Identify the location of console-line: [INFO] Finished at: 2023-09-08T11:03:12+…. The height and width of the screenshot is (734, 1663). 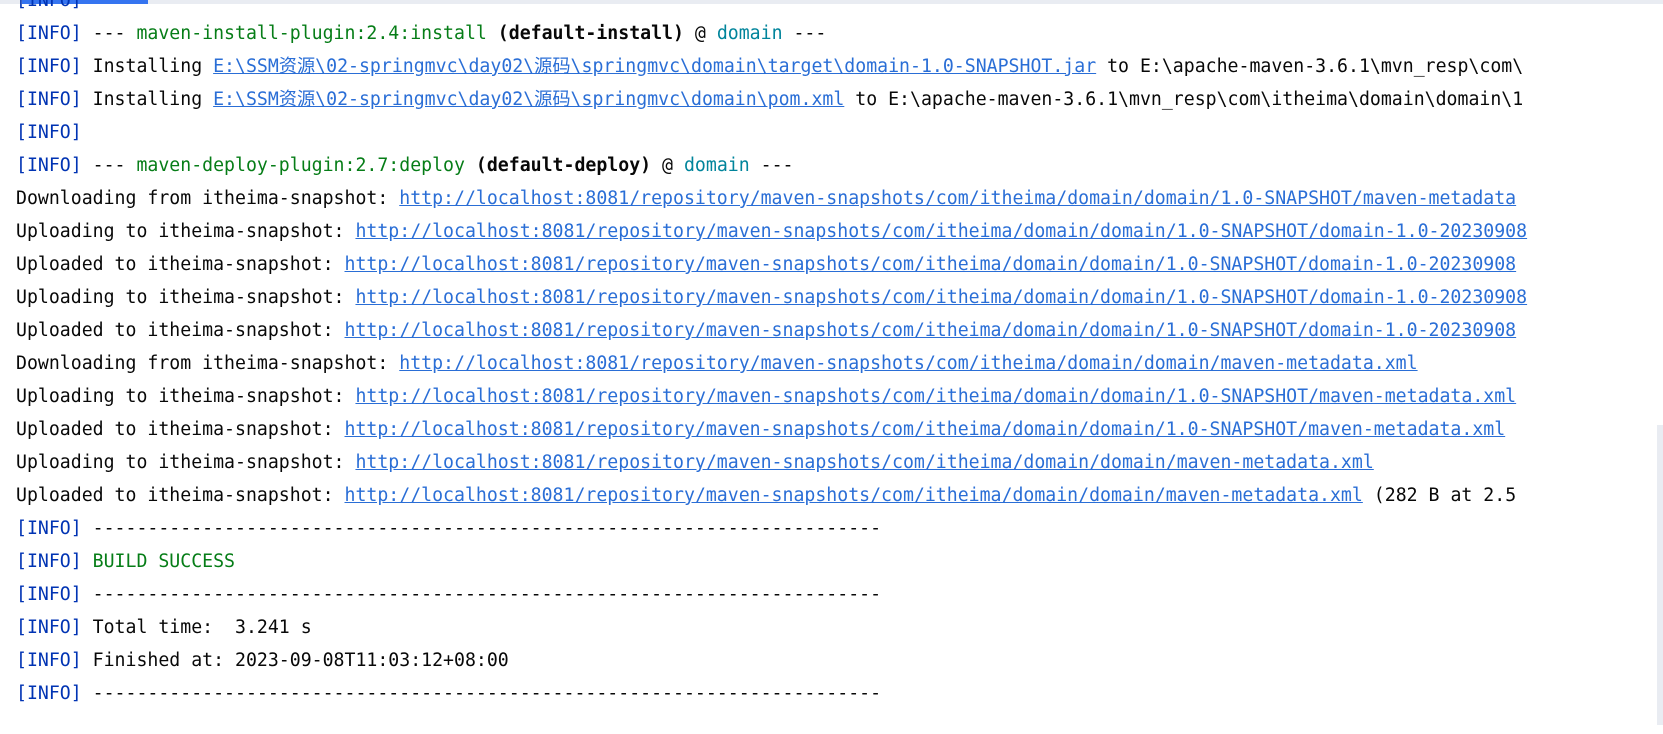
(839, 660).